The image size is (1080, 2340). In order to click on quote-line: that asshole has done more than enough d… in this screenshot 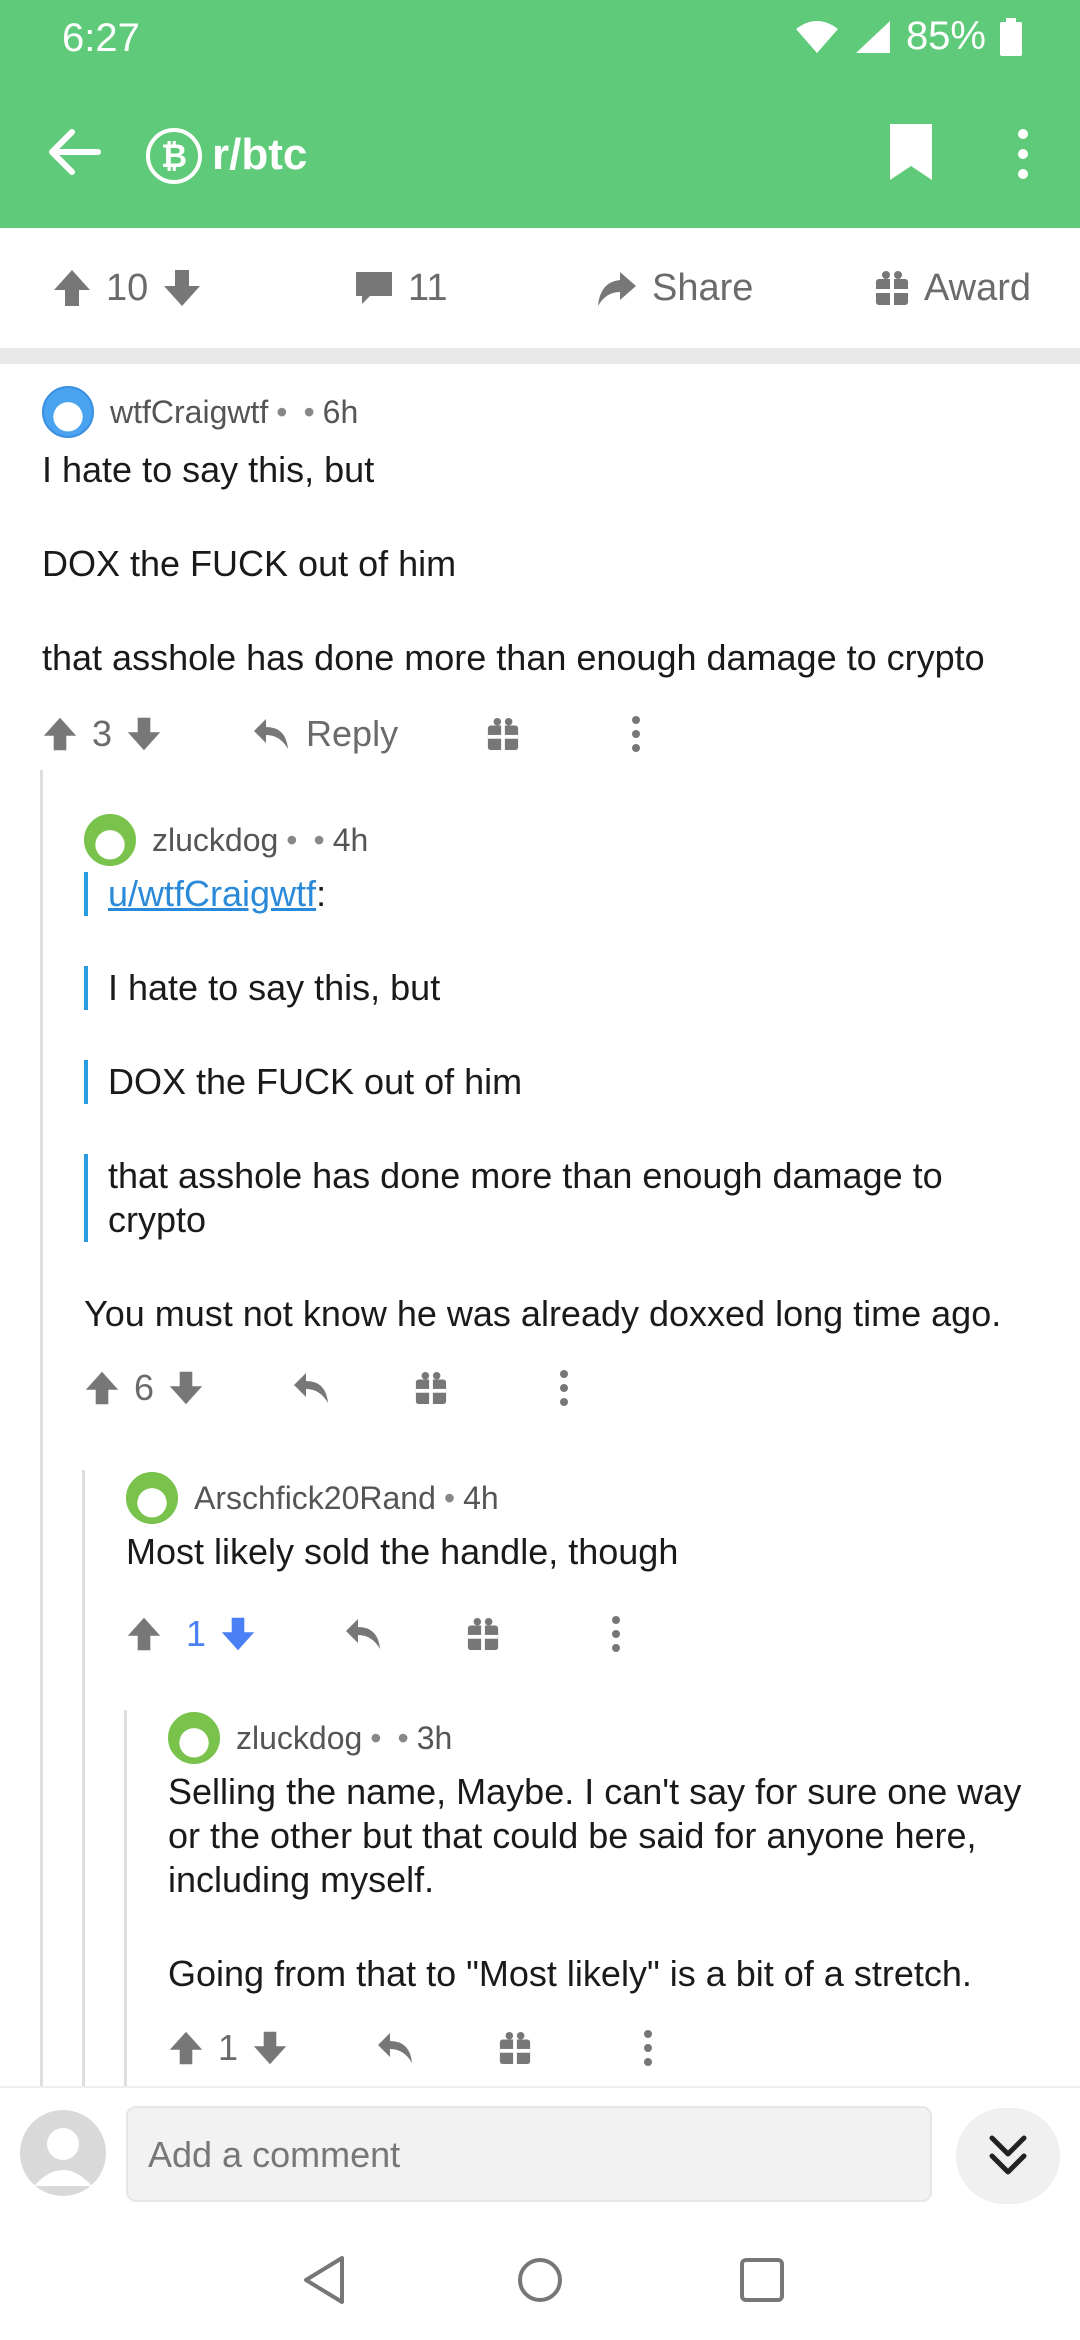, I will do `click(525, 1197)`.